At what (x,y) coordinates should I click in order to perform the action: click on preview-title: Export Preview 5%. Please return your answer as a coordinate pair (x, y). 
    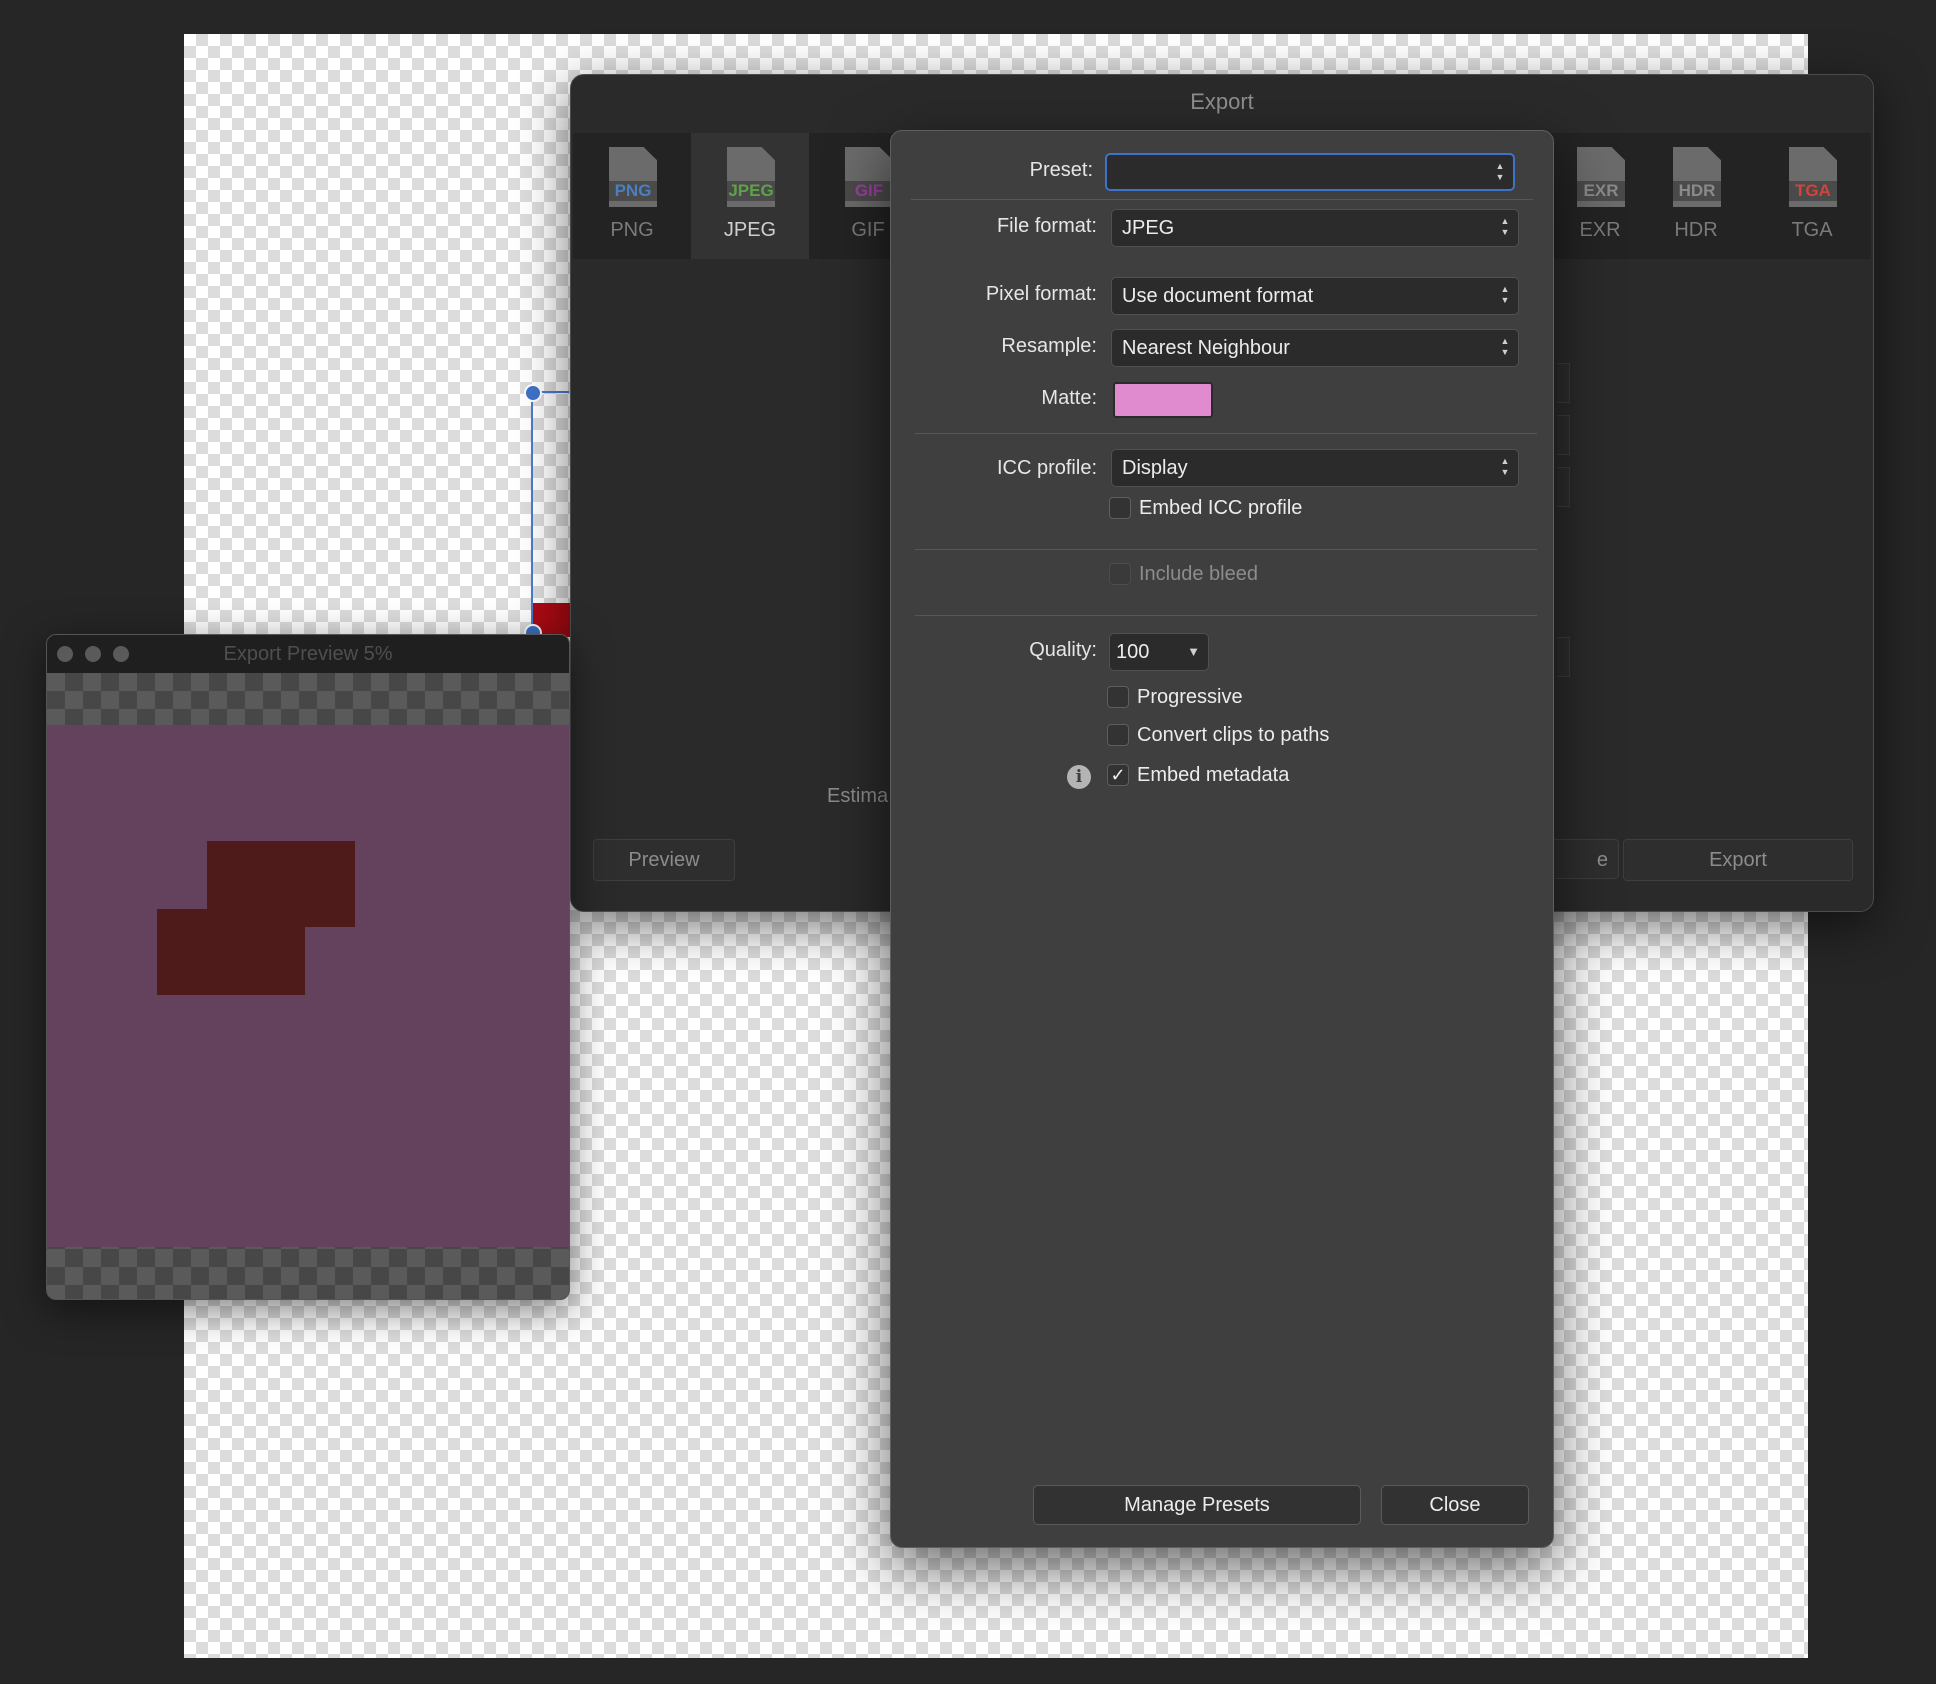
    Looking at the image, I should click on (308, 654).